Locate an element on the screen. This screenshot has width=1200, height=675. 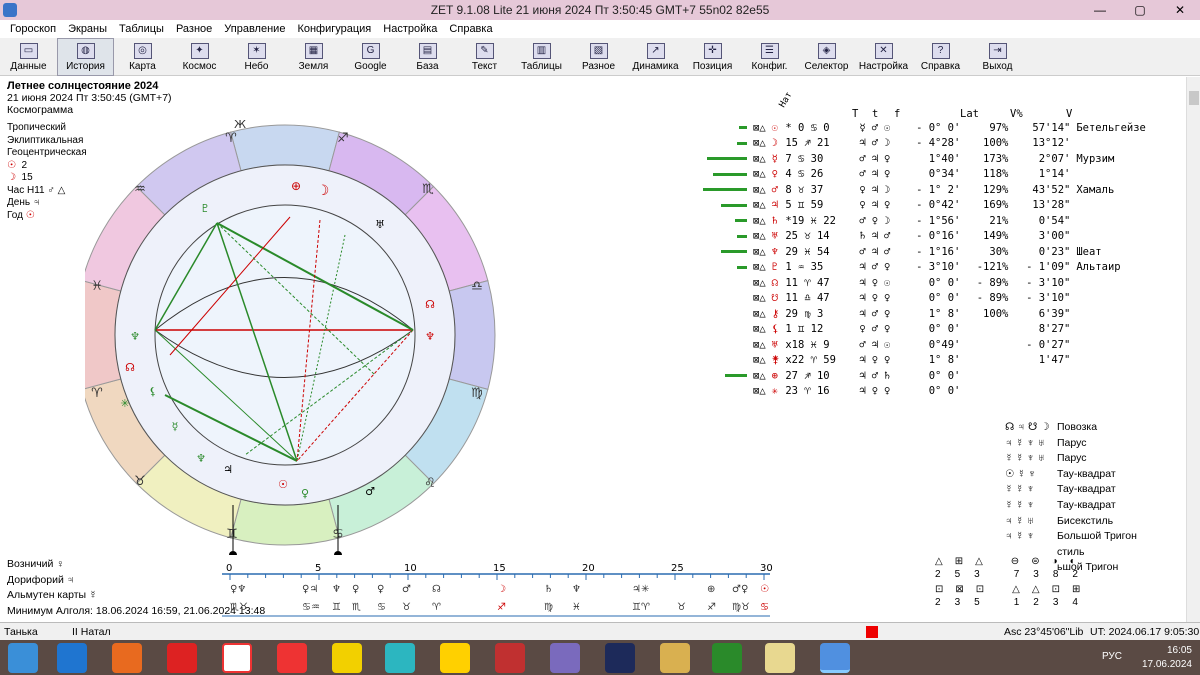
maximize-button: ▢ is located at coordinates (1140, 10).